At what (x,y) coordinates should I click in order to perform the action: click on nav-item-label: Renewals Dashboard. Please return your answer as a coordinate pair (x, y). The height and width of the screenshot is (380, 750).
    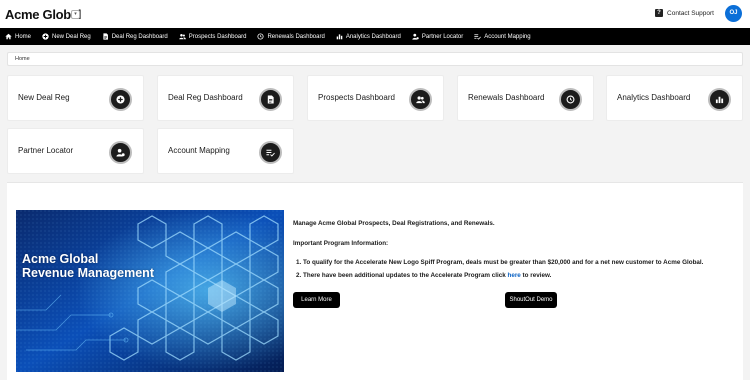
    Looking at the image, I should click on (296, 36).